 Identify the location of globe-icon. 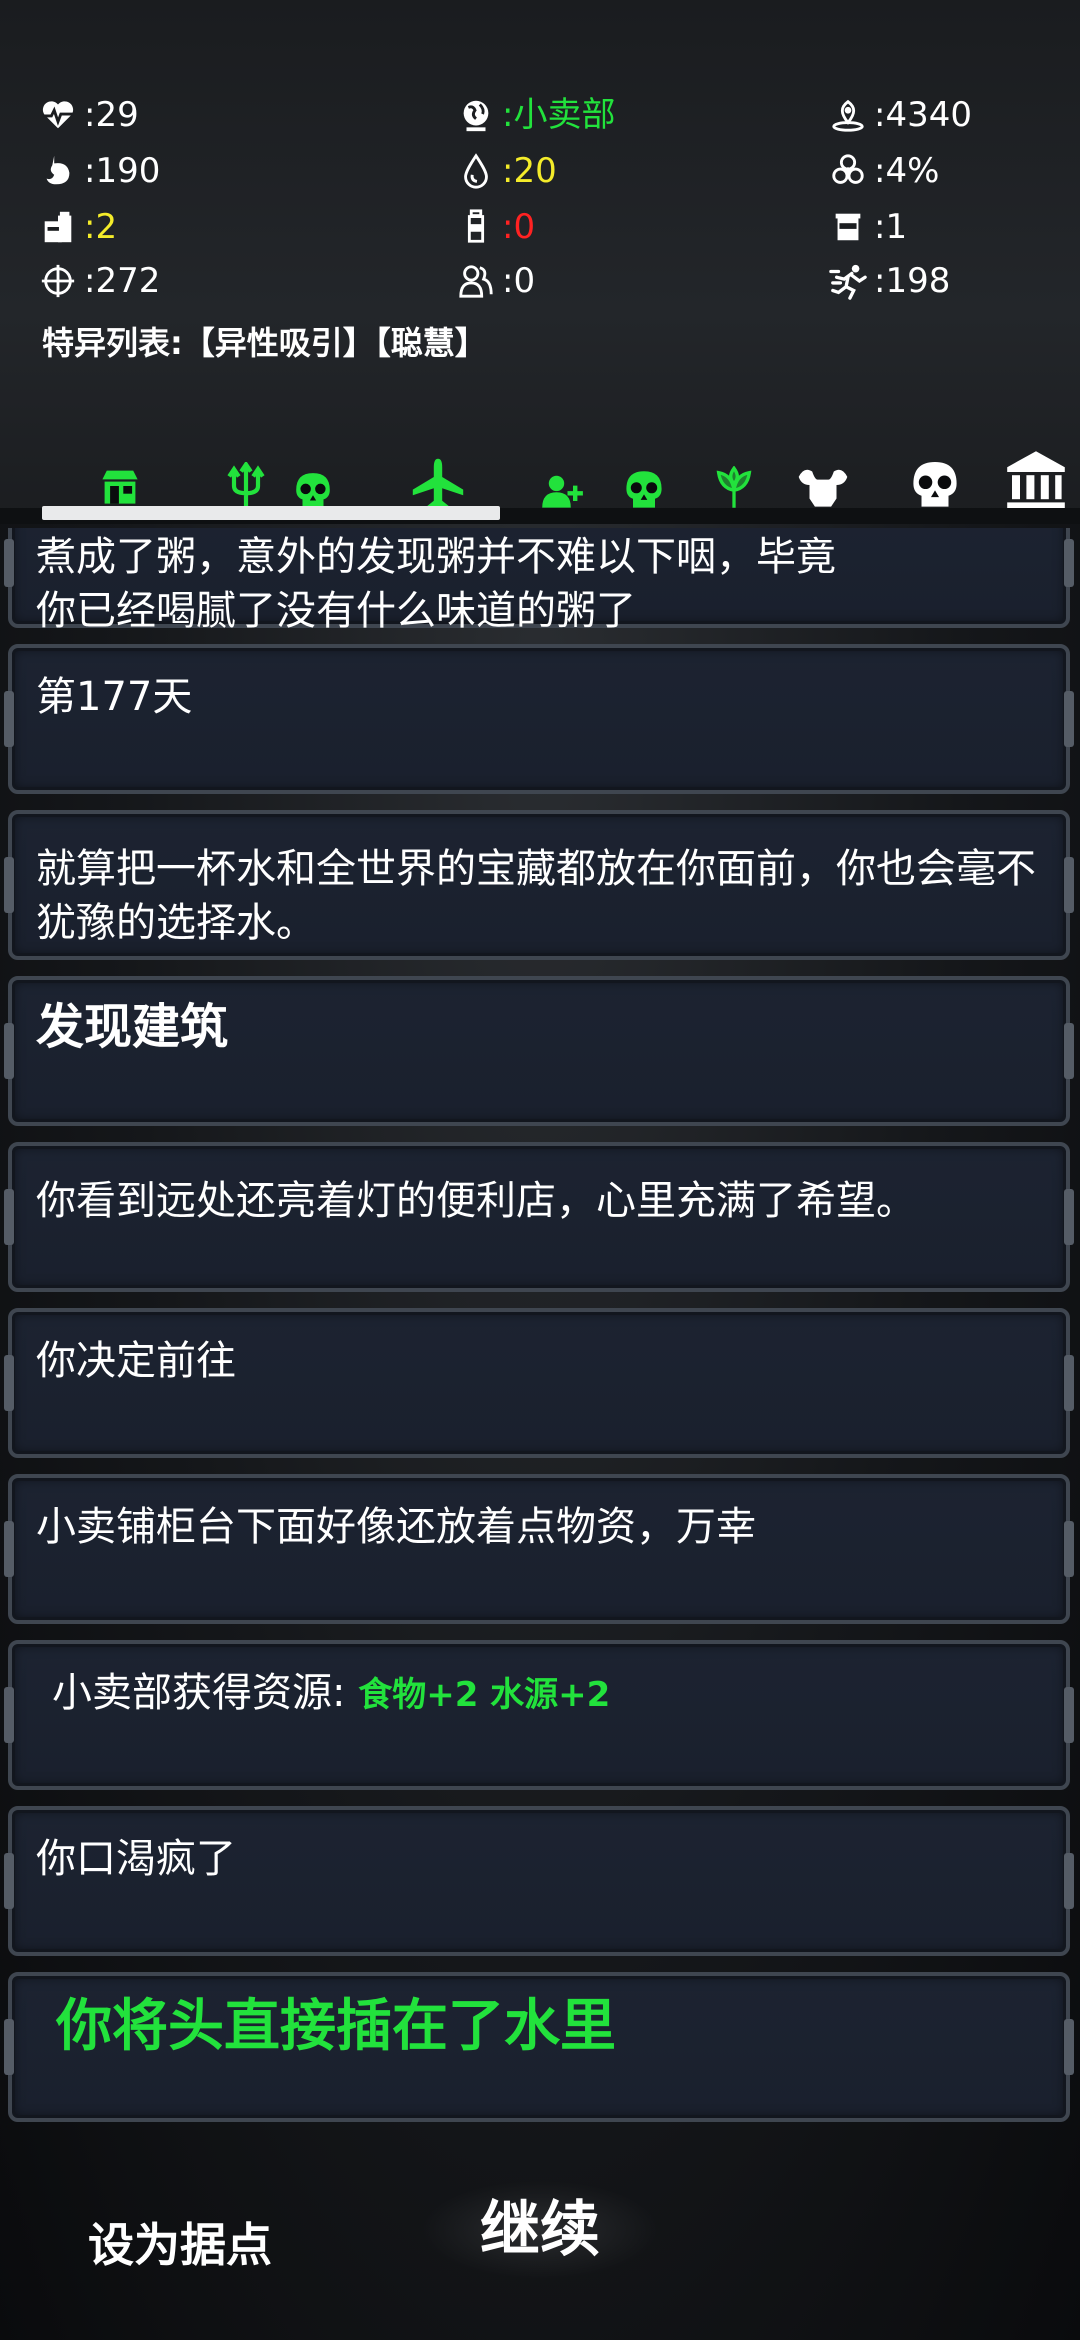
(476, 115).